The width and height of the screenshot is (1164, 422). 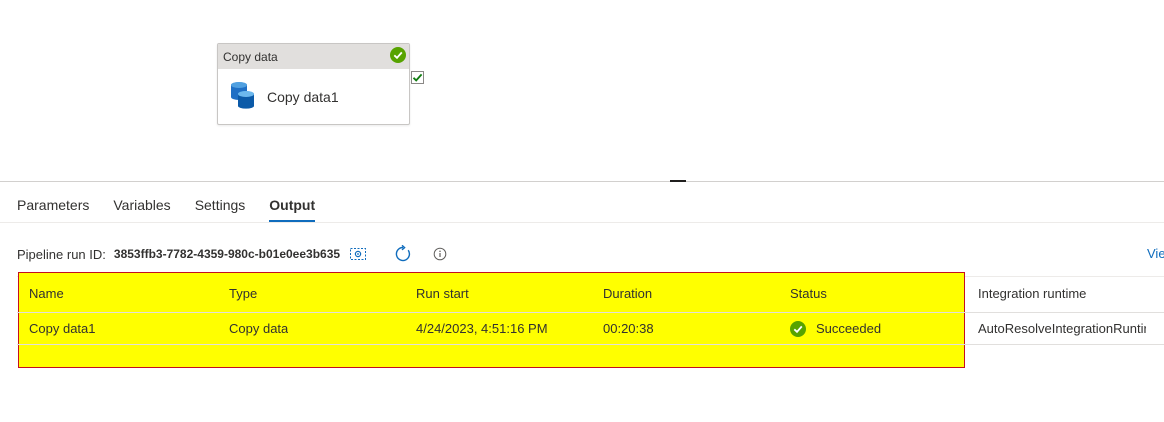 I want to click on refresh-icon, so click(x=403, y=254).